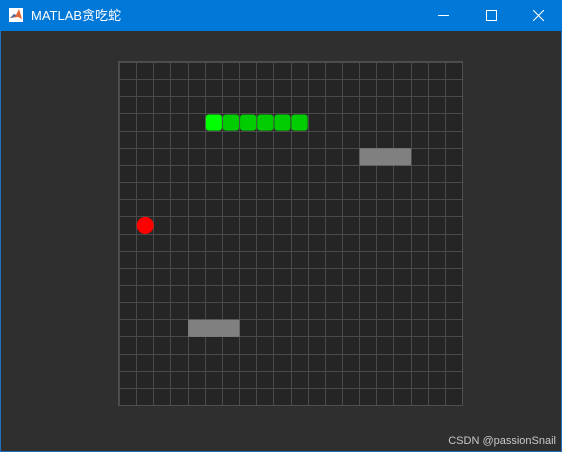 The height and width of the screenshot is (452, 562). Describe the element at coordinates (502, 441) in the screenshot. I see `watermark: CSDN @passionSnail` at that location.